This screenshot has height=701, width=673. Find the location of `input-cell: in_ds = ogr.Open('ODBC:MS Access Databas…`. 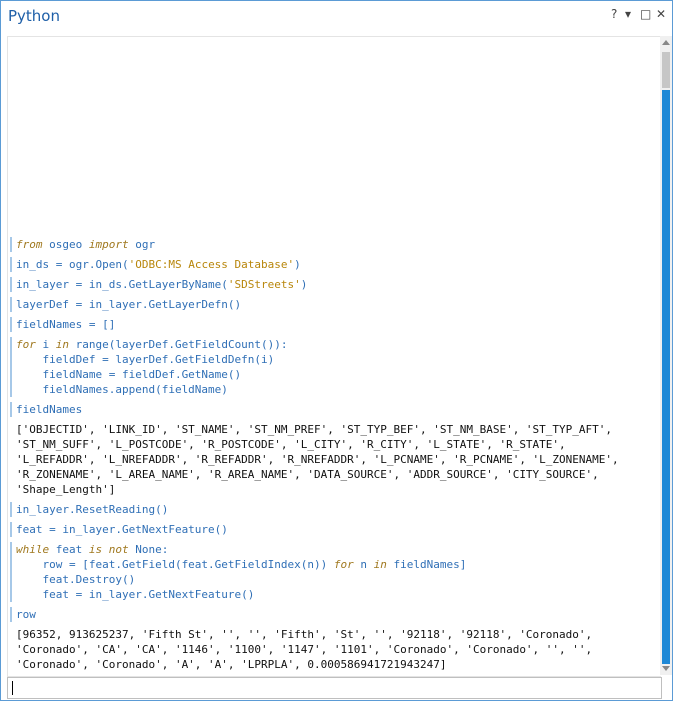

input-cell: in_ds = ogr.Open('ODBC:MS Access Databas… is located at coordinates (335, 264).